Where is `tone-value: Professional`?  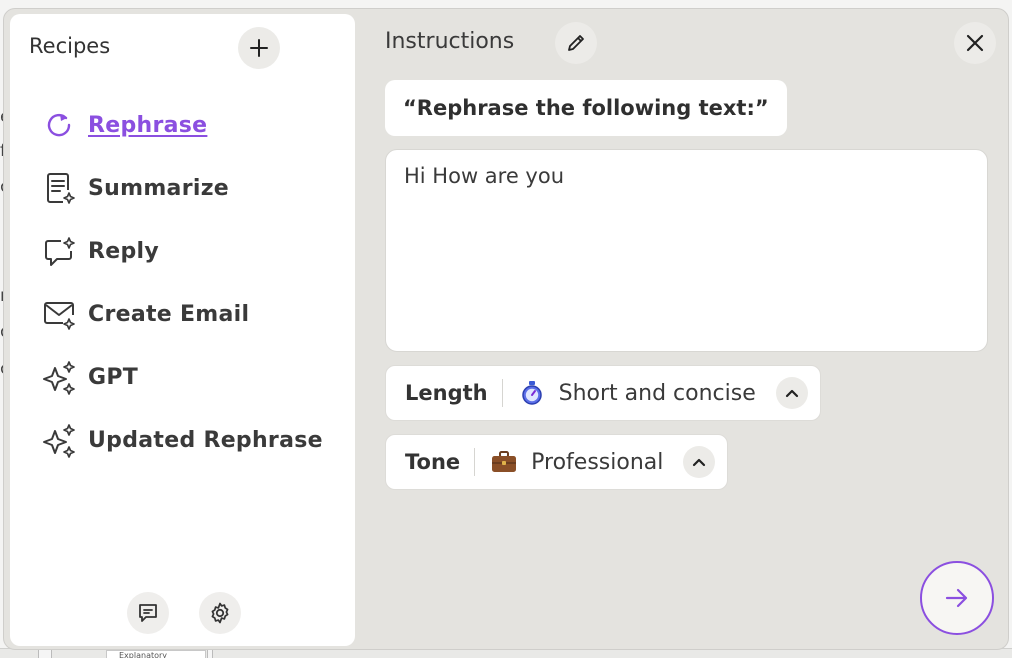 tone-value: Professional is located at coordinates (597, 462).